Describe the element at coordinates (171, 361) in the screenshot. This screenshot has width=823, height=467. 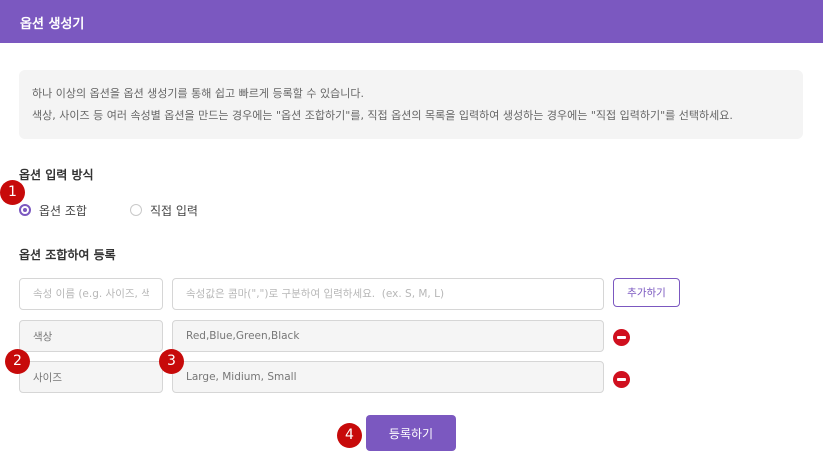
I see `annotation-badge-3: 3` at that location.